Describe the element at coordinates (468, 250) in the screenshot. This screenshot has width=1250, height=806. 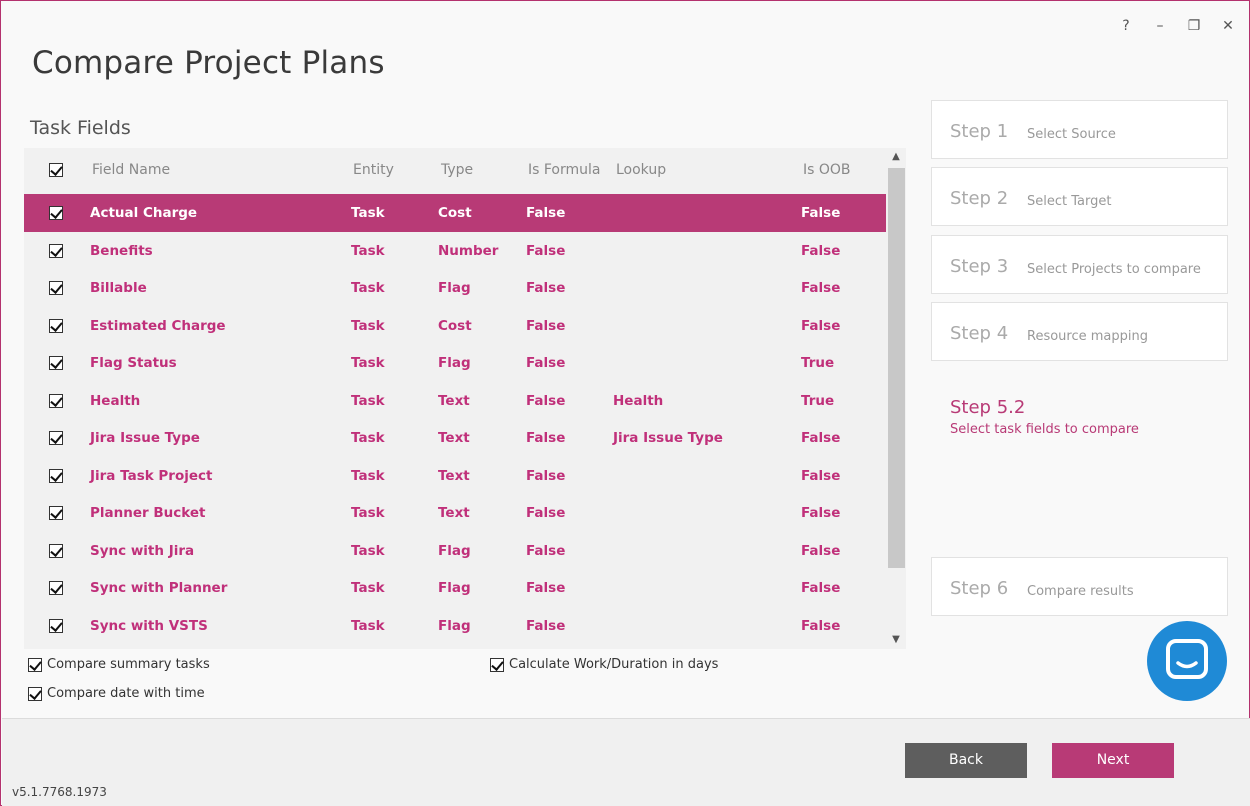
I see `type-cell: Number` at that location.